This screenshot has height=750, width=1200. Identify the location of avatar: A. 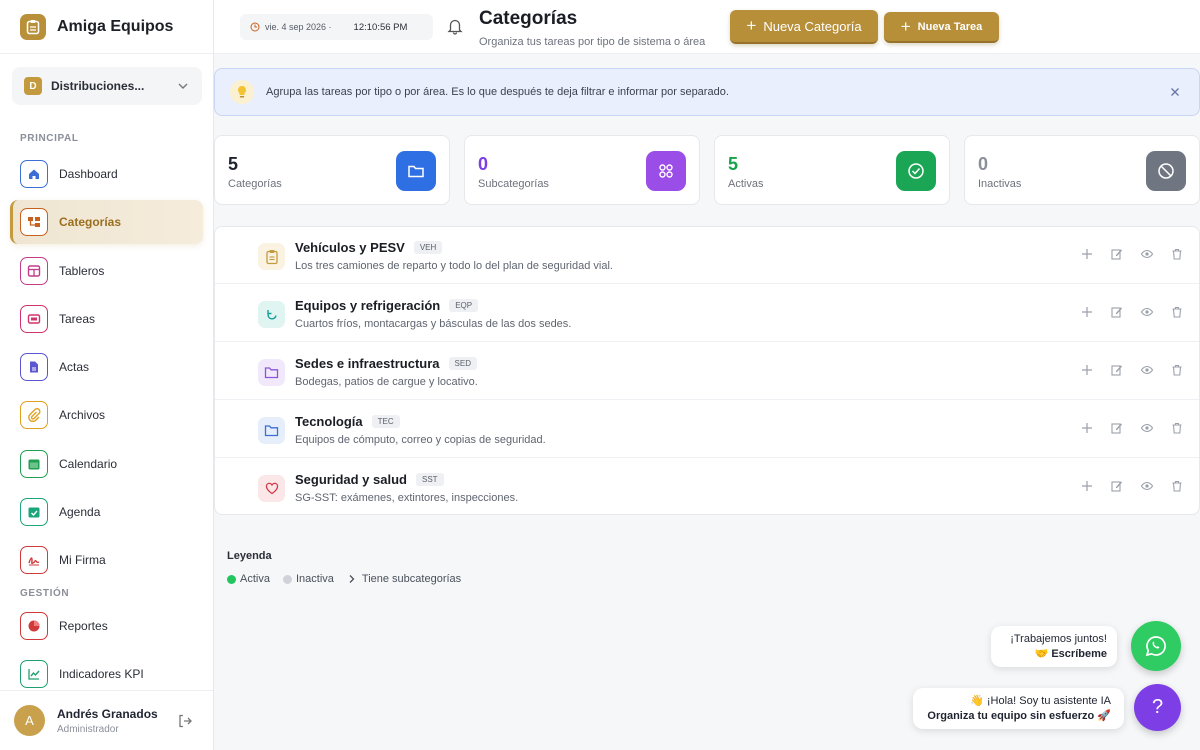
(29, 720).